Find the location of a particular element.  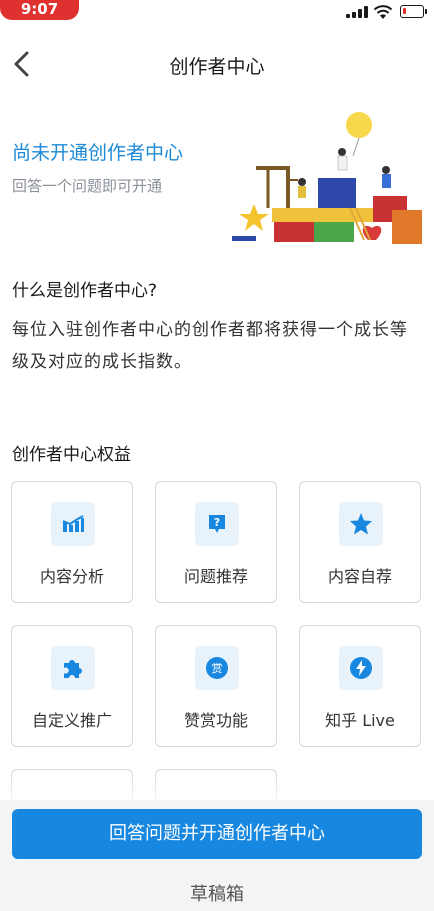

hero-subtitle: 回答一个问题即可开通 is located at coordinates (87, 186).